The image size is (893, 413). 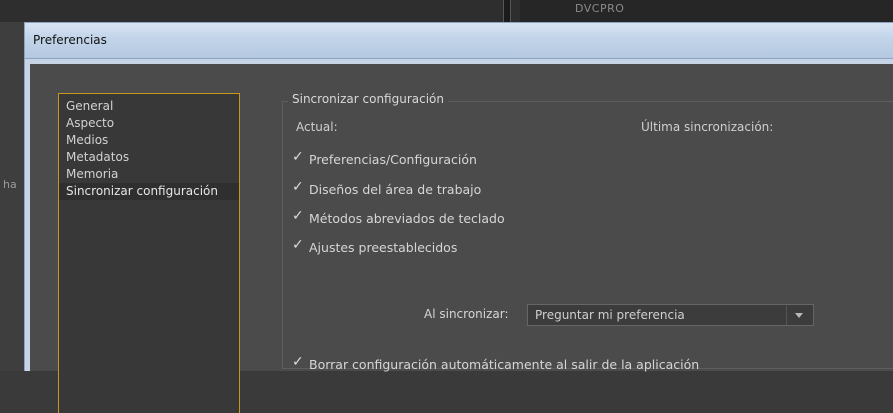 What do you see at coordinates (707, 127) in the screenshot?
I see `last-sync-label: Última sincronización:` at bounding box center [707, 127].